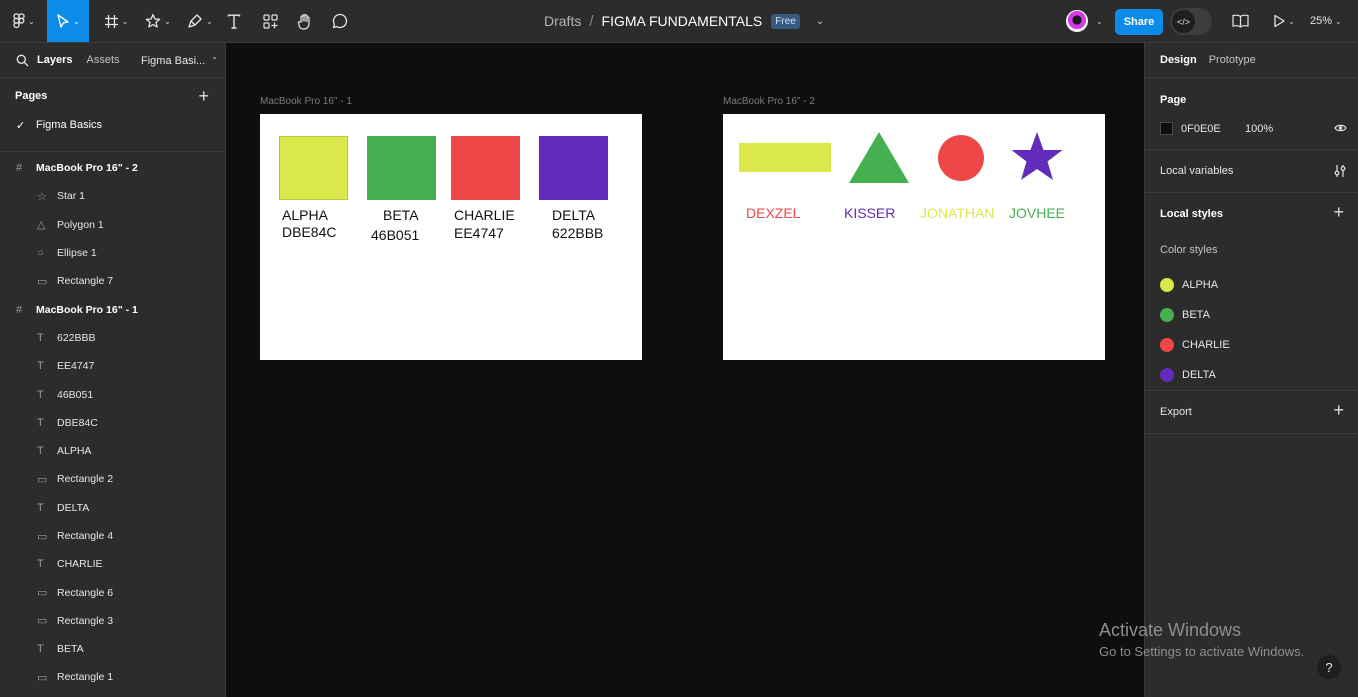 This screenshot has height=697, width=1358. What do you see at coordinates (203, 96) in the screenshot?
I see `add-page-icon: +` at bounding box center [203, 96].